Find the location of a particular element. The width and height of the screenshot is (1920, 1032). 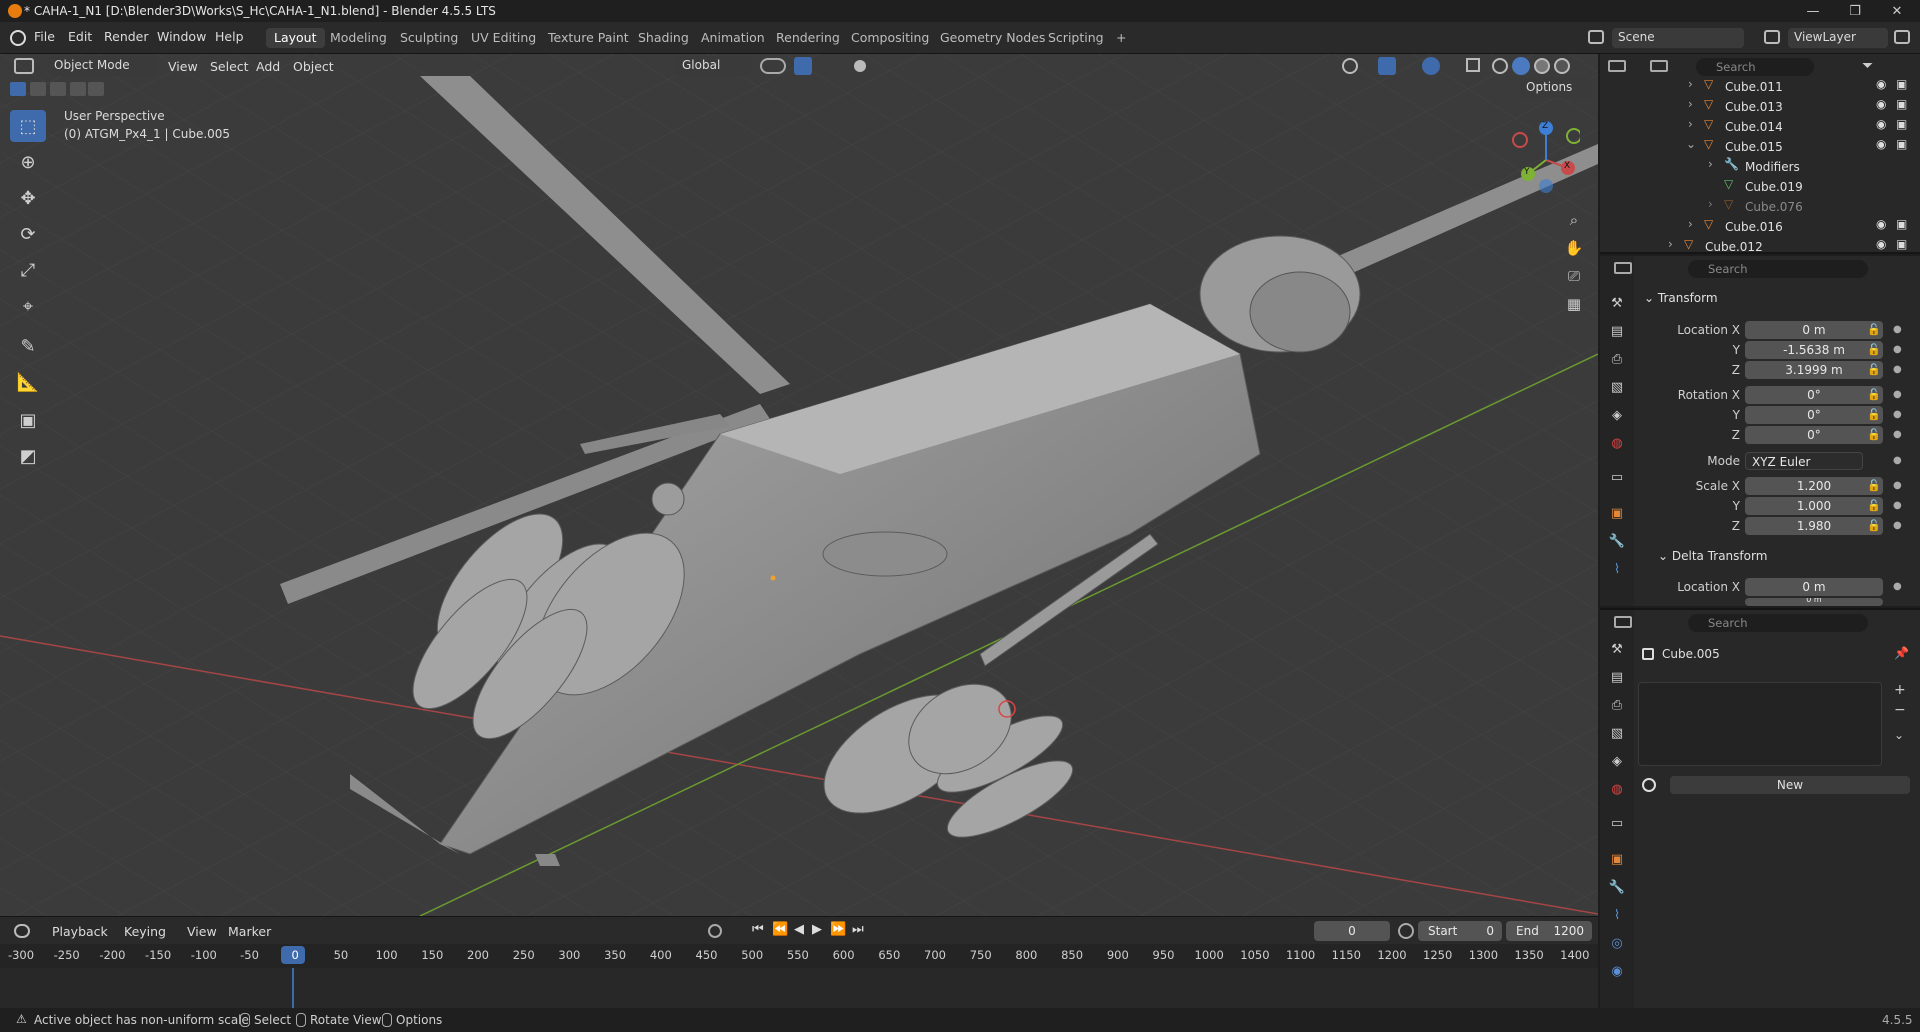

scale-tool: ⤢ is located at coordinates (28, 270).